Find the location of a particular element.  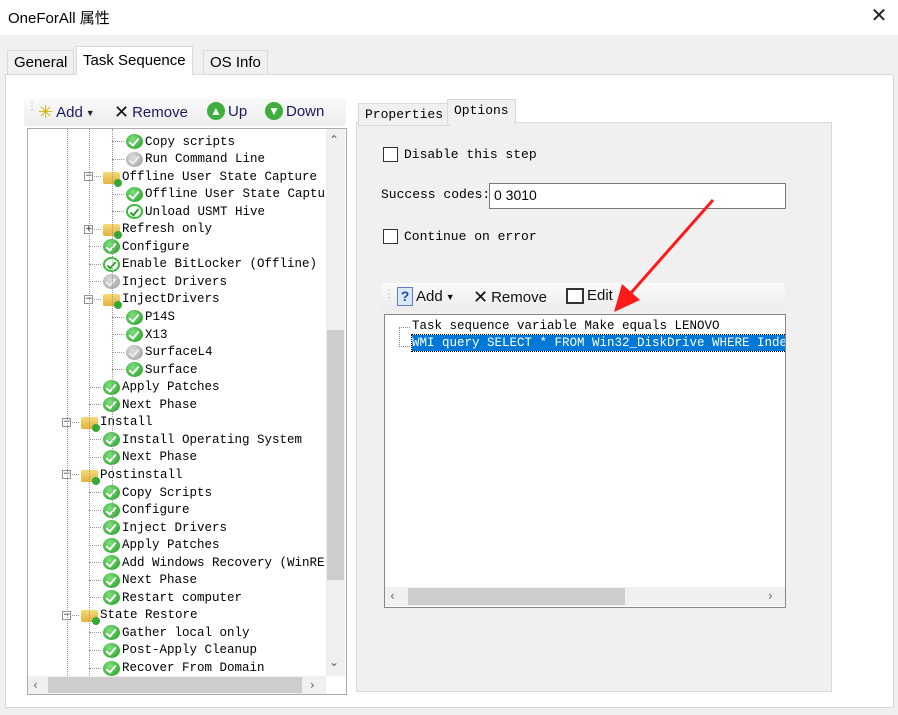

tab-options: Options is located at coordinates (481, 111).